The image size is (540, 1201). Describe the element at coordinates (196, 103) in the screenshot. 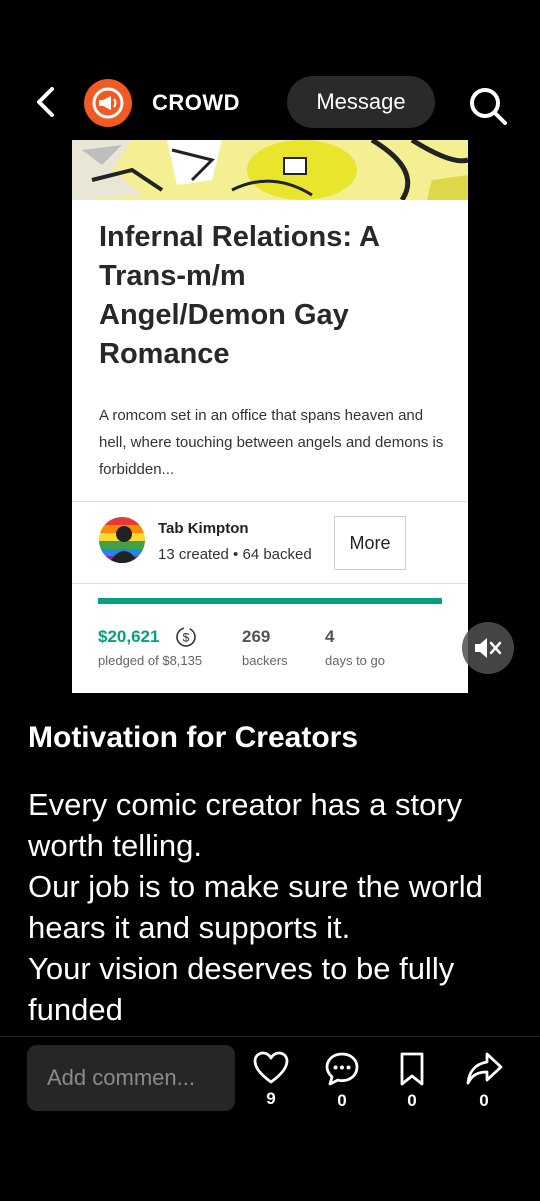

I see `brand-name: CROWD` at that location.